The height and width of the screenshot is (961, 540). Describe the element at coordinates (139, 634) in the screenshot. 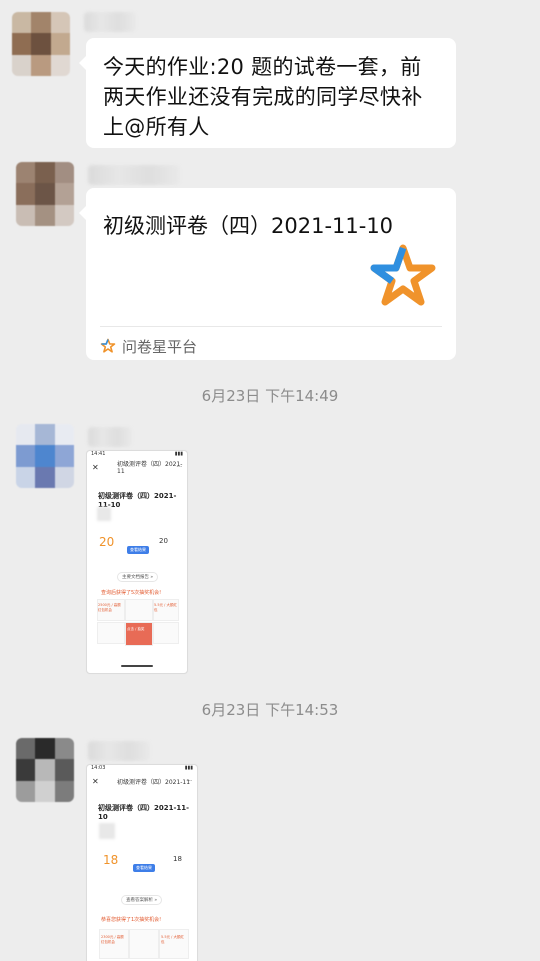

I see `inner-tile-highlight` at that location.